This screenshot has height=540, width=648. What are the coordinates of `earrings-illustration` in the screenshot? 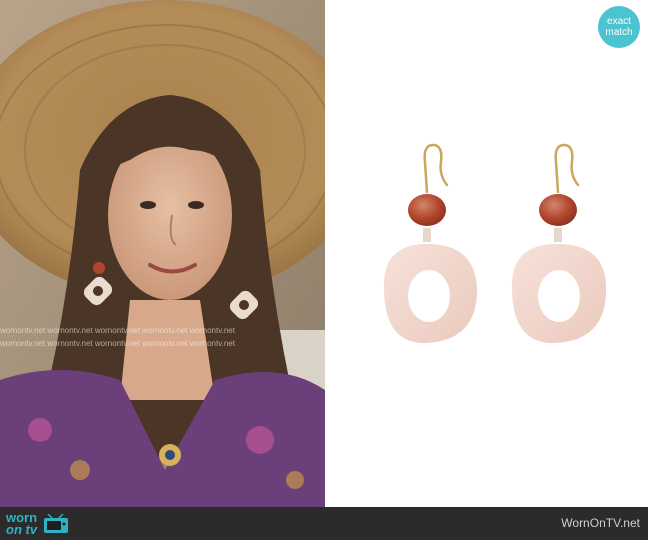 It's located at (495, 243).